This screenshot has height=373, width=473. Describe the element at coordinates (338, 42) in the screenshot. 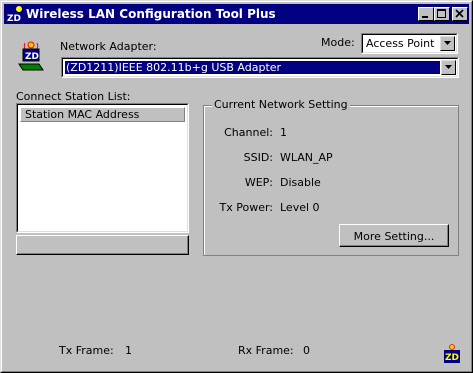

I see `mode-label: Mode:` at that location.